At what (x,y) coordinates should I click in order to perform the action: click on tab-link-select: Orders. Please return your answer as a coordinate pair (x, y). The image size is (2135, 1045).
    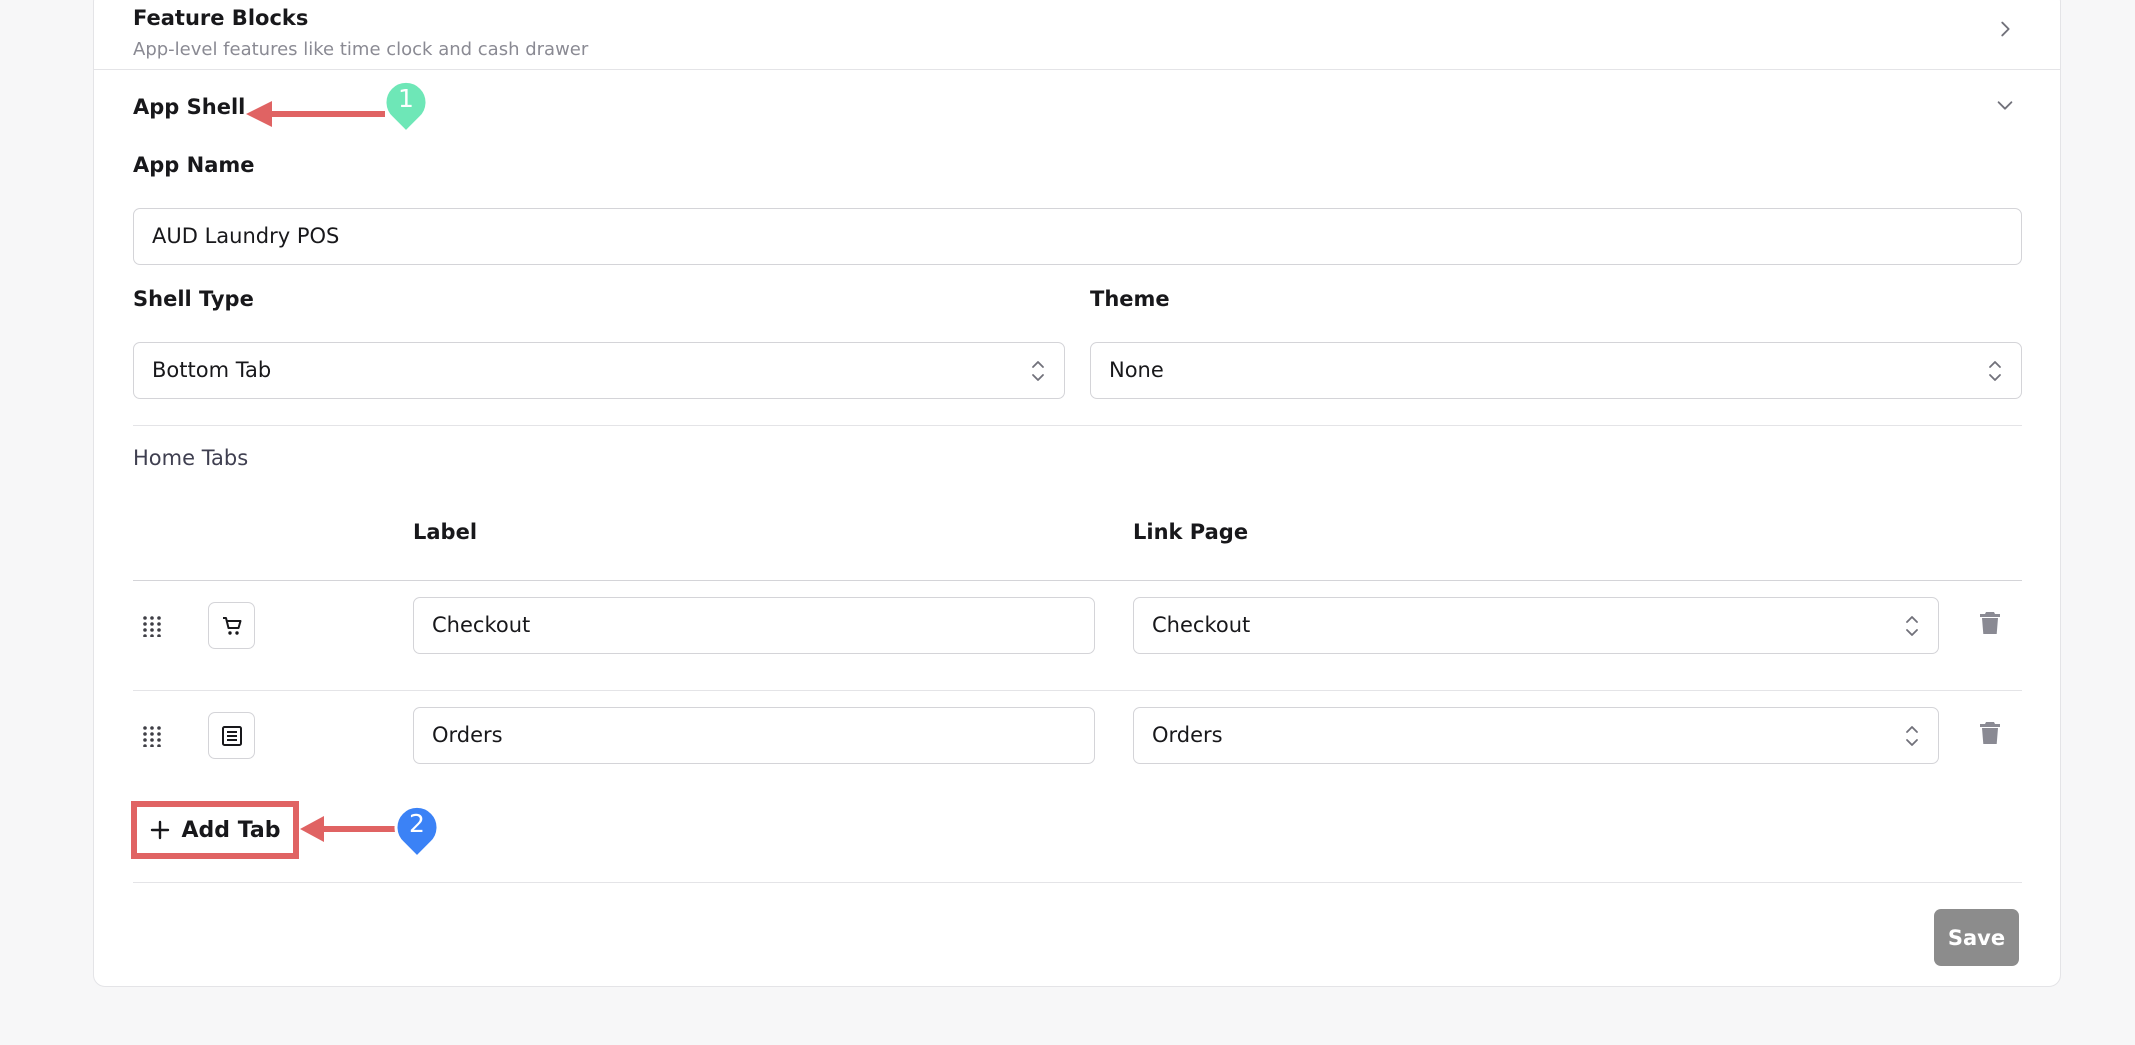
    Looking at the image, I should click on (1536, 735).